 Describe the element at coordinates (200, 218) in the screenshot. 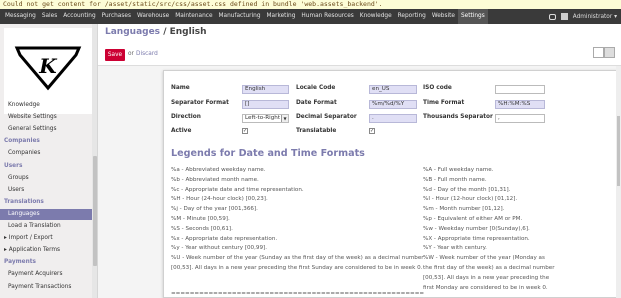

I see `legend-line: %M - Minute [00,59].` at that location.